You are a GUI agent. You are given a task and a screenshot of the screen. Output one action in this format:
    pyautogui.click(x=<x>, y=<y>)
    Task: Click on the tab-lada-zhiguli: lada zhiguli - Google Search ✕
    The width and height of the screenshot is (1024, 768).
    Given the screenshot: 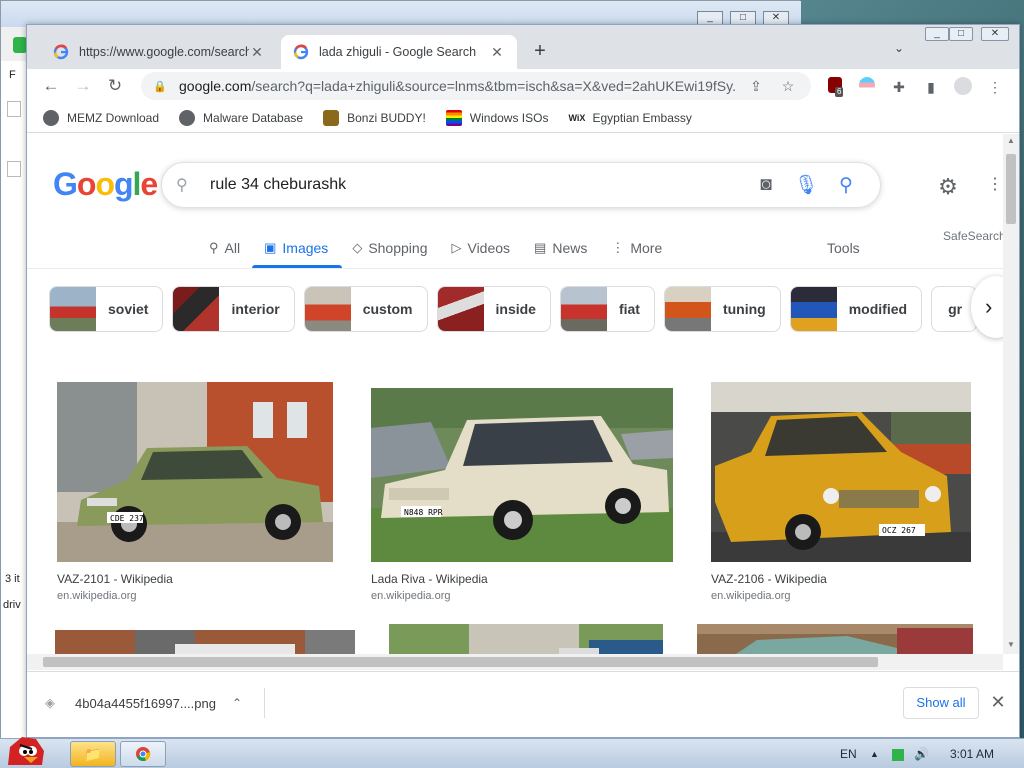 What is the action you would take?
    pyautogui.click(x=399, y=52)
    